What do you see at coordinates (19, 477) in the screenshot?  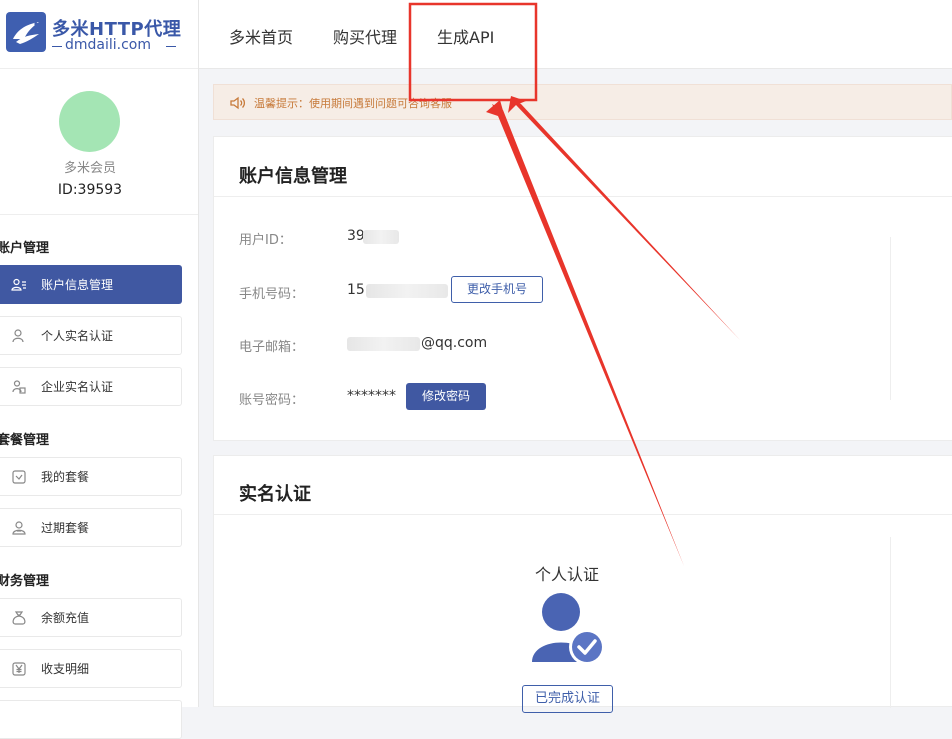 I see `package-icon` at bounding box center [19, 477].